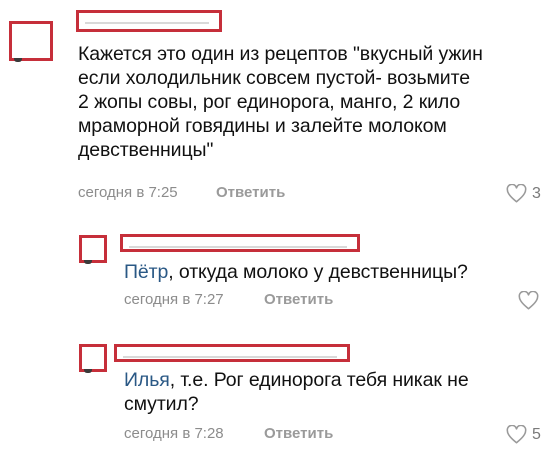  I want to click on reply-text: Пётр, откуда молоко у девственницы?, so click(334, 272).